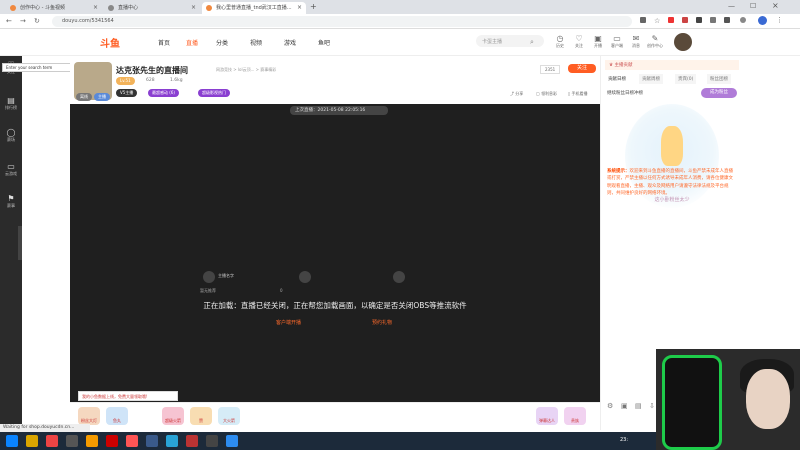 This screenshot has width=800, height=450. I want to click on badge-touch: 最超感动 (6), so click(163, 93).